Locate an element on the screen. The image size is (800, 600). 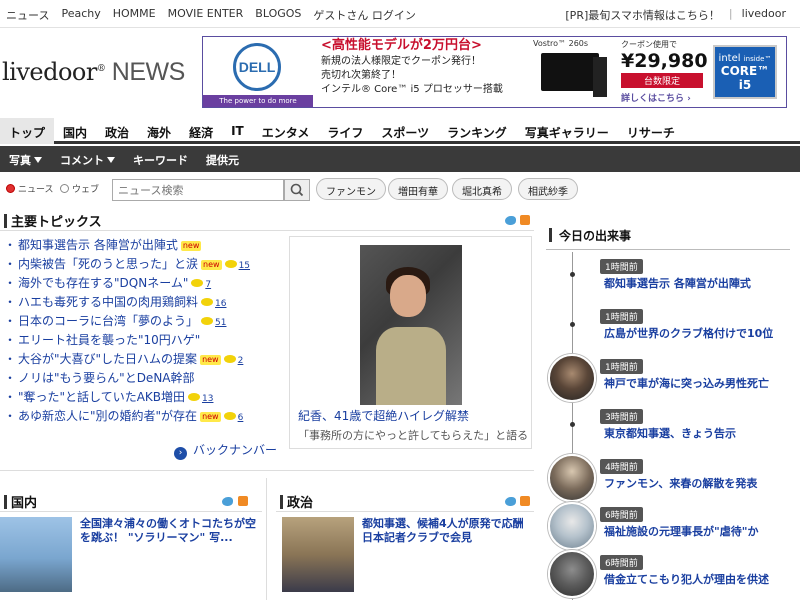
radio-web: ウェブ is located at coordinates (79, 188).